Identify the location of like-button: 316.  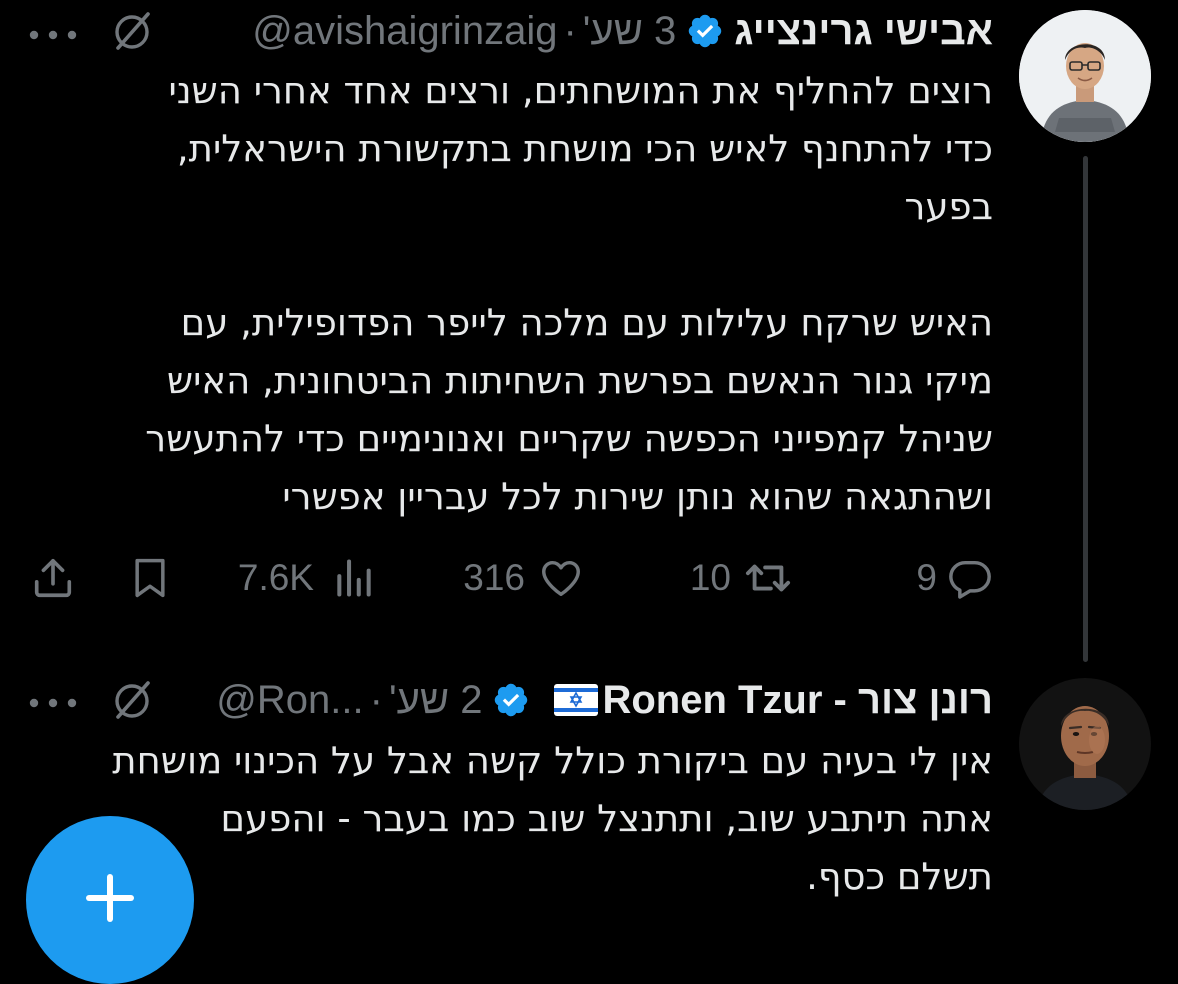
(524, 578).